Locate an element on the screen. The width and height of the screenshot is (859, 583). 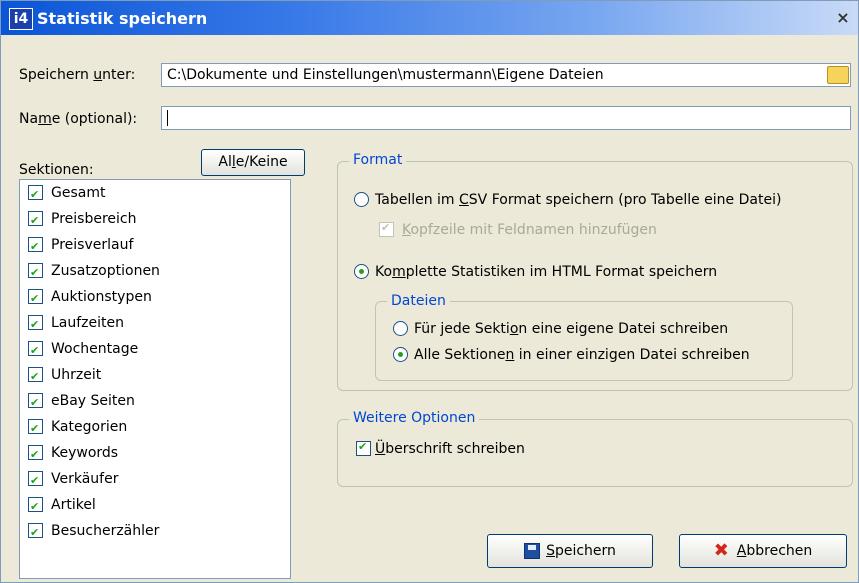
section-item: Verkäufer is located at coordinates (73, 480).